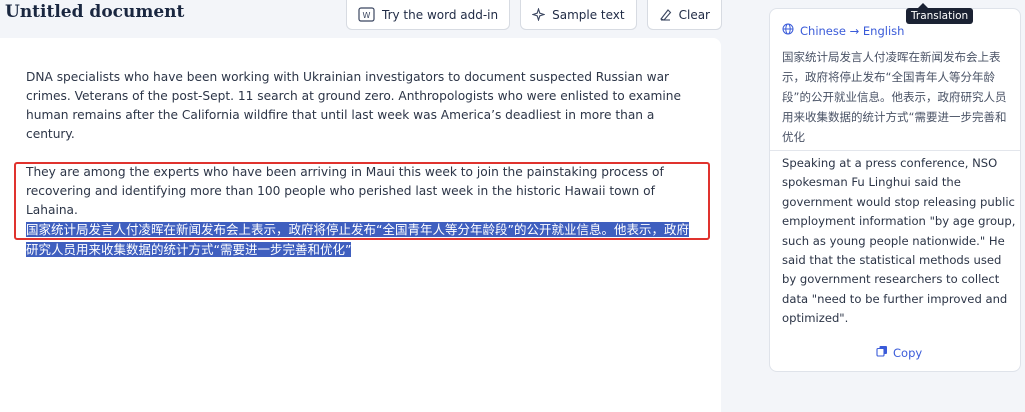 Image resolution: width=1025 pixels, height=412 pixels. What do you see at coordinates (539, 14) in the screenshot?
I see `sparkle-icon` at bounding box center [539, 14].